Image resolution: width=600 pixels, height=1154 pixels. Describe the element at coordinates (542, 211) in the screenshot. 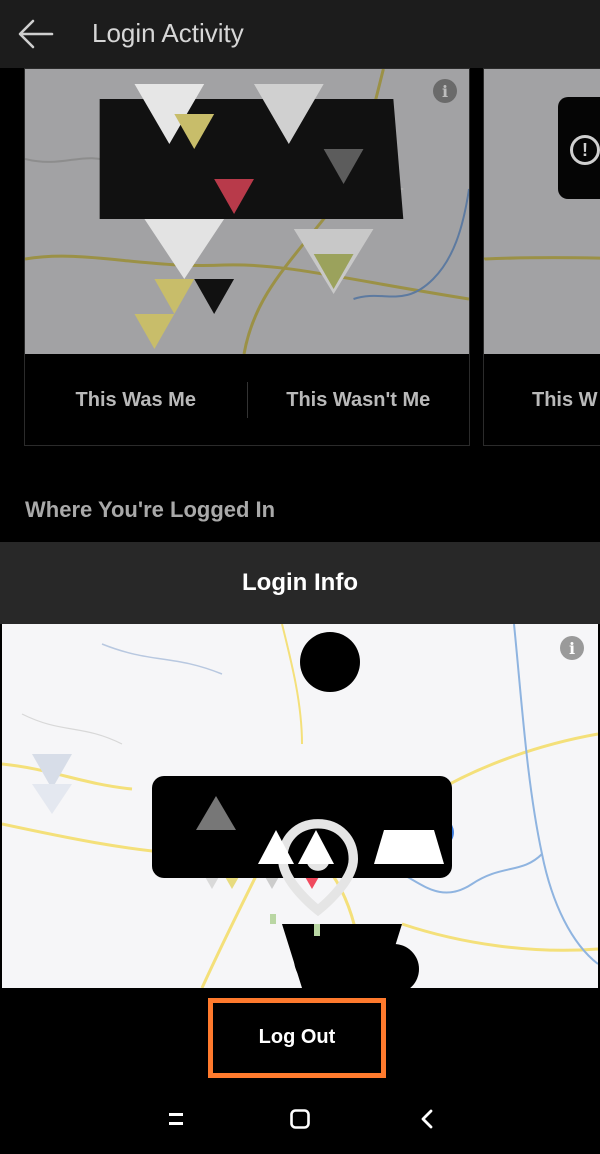

I see `login-map: !` at that location.